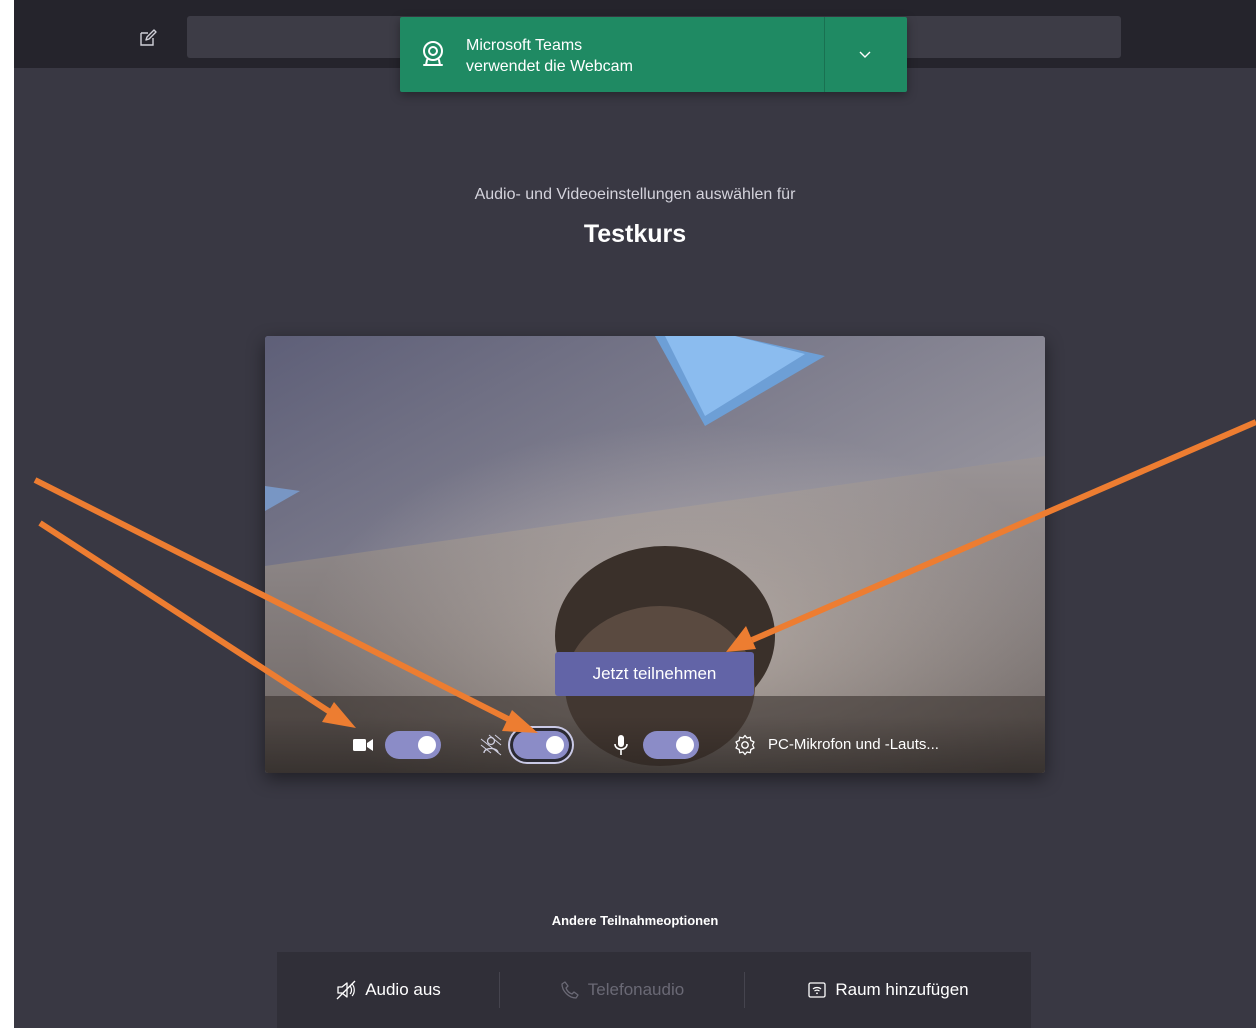 Image resolution: width=1256 pixels, height=1028 pixels. I want to click on microphone-icon, so click(621, 745).